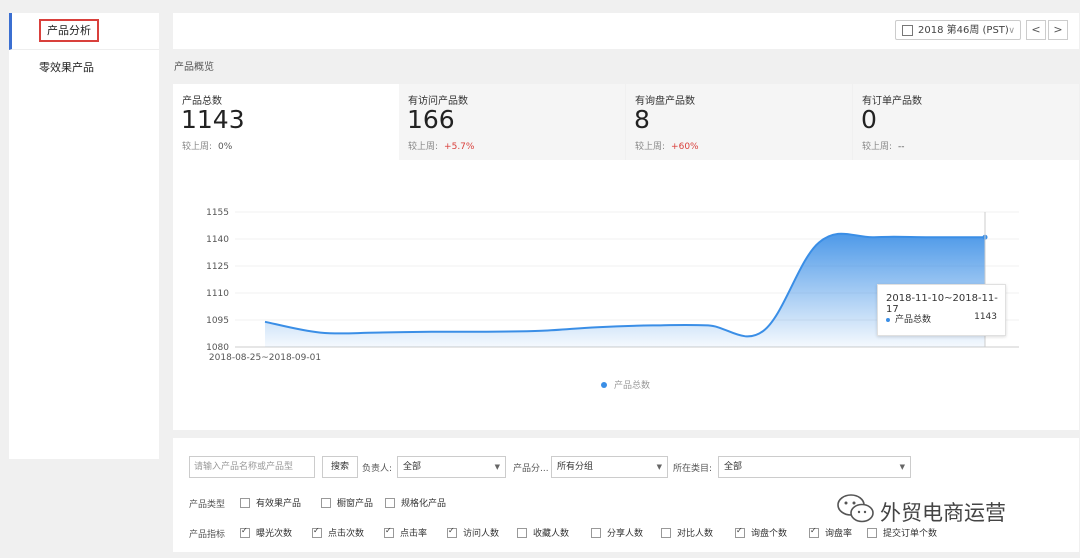 The image size is (1080, 558). Describe the element at coordinates (609, 467) in the screenshot. I see `group-select: 所有分组 ▼` at that location.